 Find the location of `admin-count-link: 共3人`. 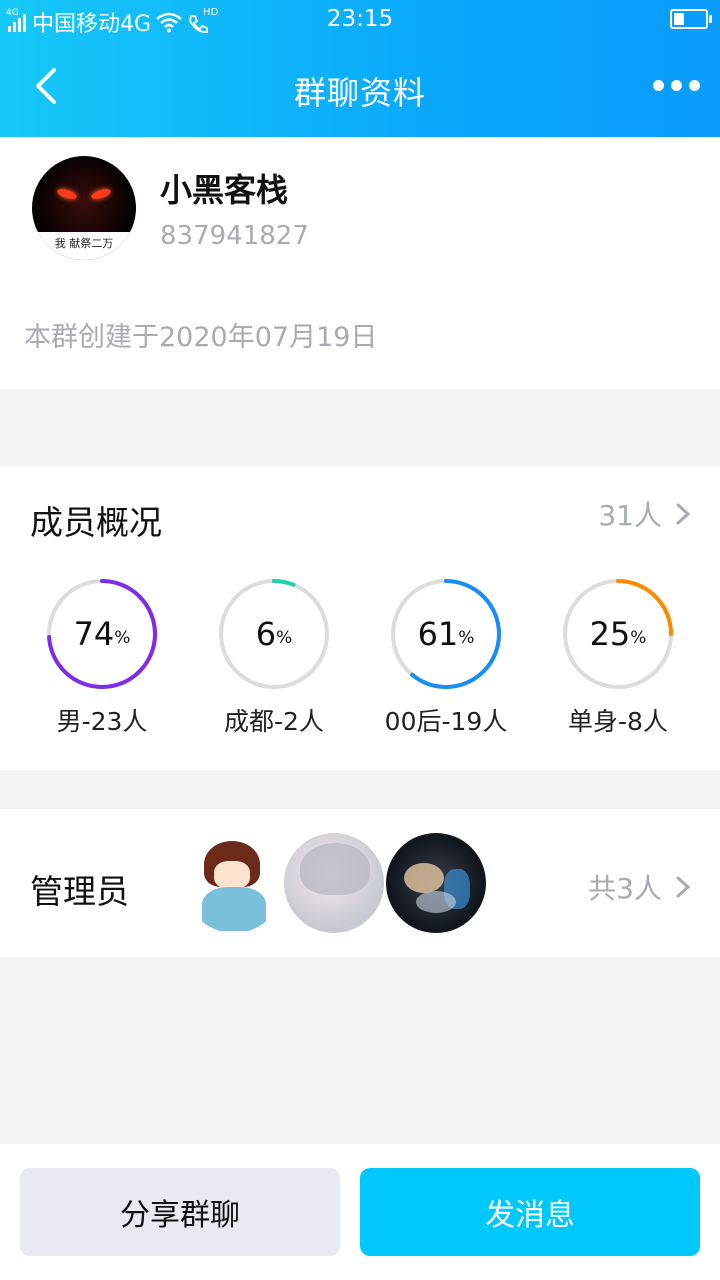

admin-count-link: 共3人 is located at coordinates (641, 887).